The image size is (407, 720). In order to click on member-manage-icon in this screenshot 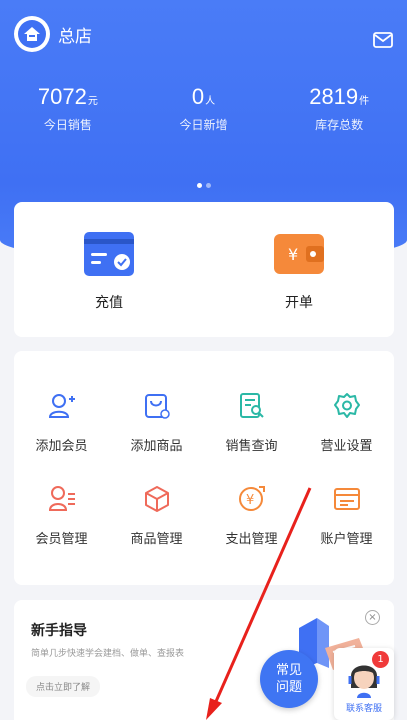, I will do `click(62, 501)`.